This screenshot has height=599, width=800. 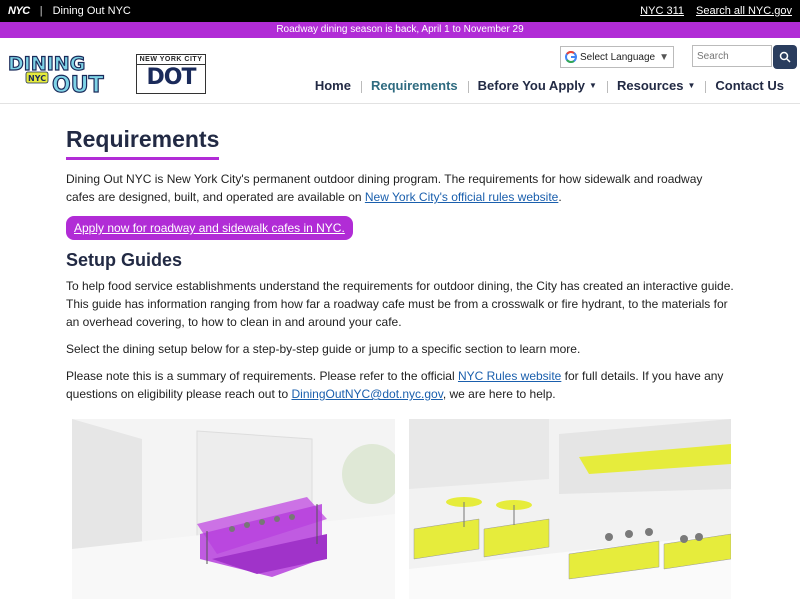 What do you see at coordinates (749, 85) in the screenshot?
I see `nav-contact: Contact Us` at bounding box center [749, 85].